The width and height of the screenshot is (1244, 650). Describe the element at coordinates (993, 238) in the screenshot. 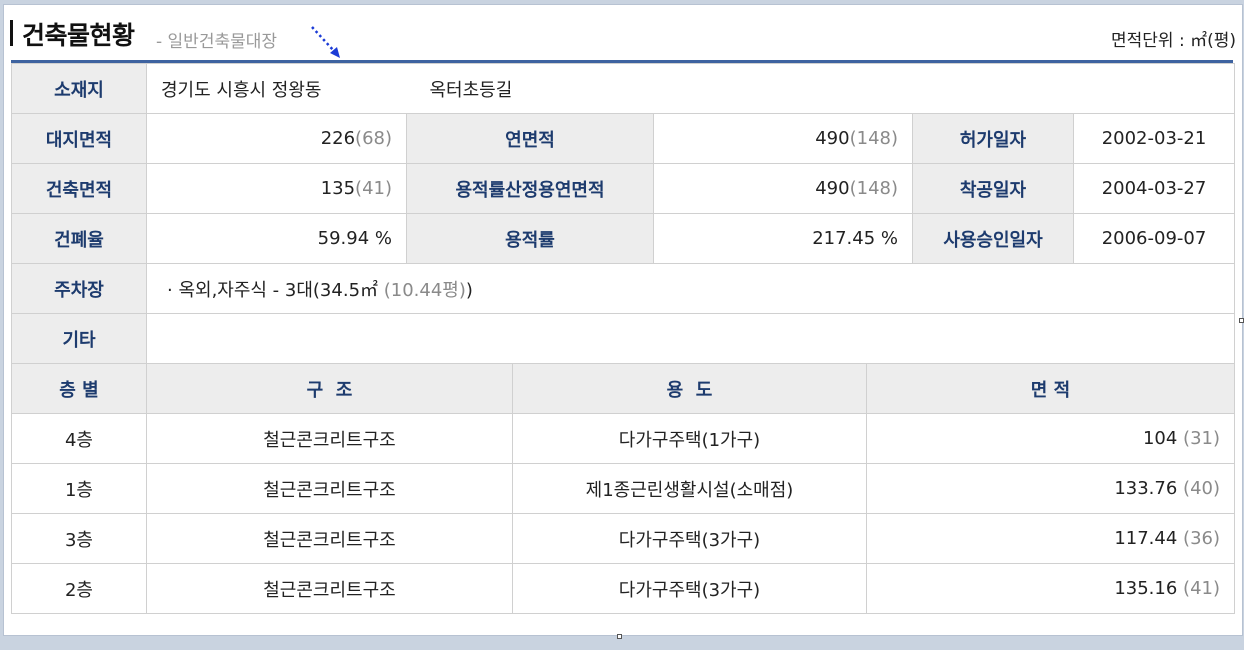

I see `use-approval-label: 사용승인일자` at that location.